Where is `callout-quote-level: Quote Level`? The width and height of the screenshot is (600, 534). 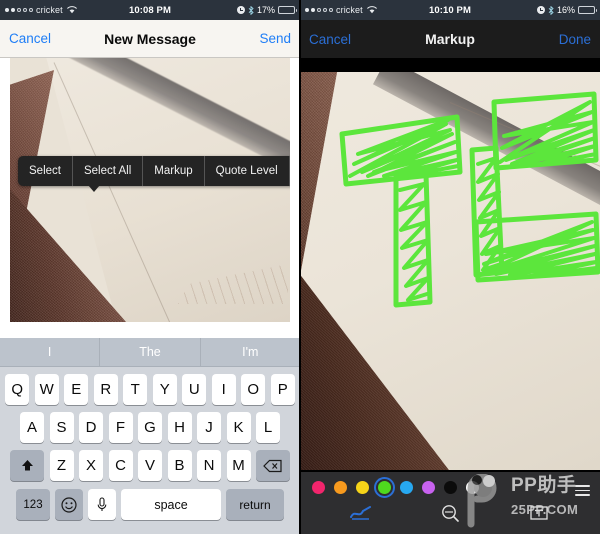
callout-quote-level: Quote Level is located at coordinates (247, 171).